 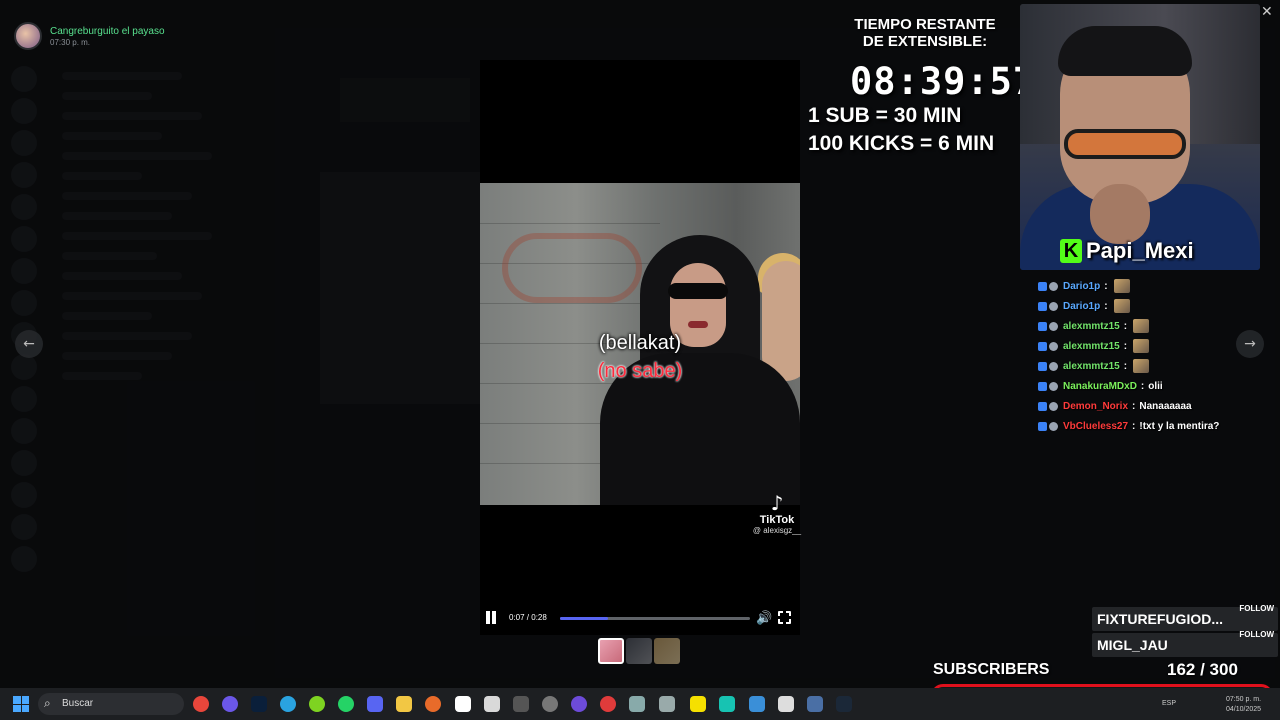 What do you see at coordinates (21, 704) in the screenshot?
I see `windows-start-icon` at bounding box center [21, 704].